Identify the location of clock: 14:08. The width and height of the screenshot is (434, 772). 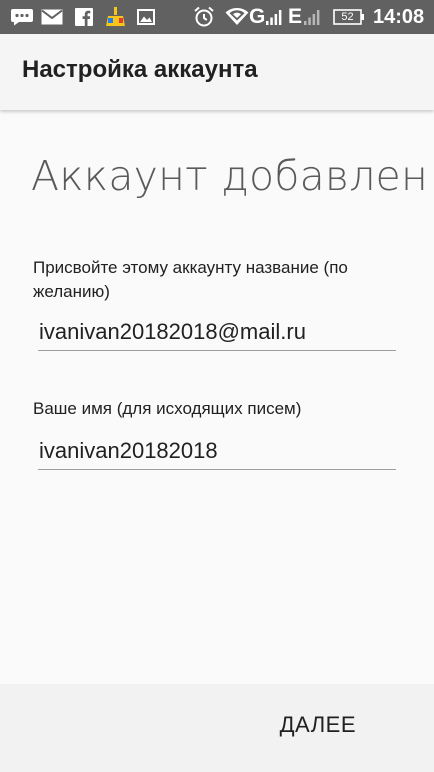
(399, 17).